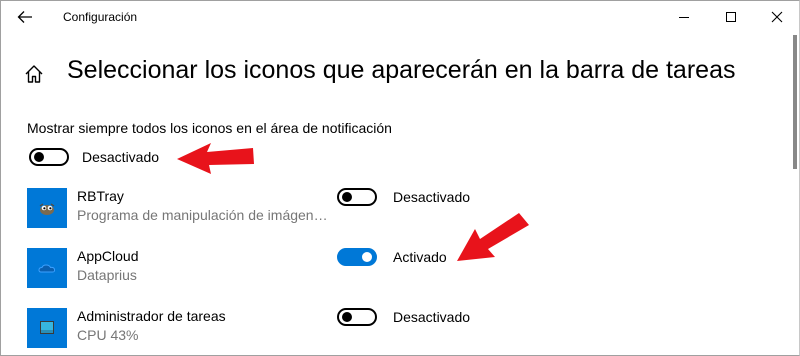 The image size is (800, 356). I want to click on vertical-scrollbar, so click(795, 102).